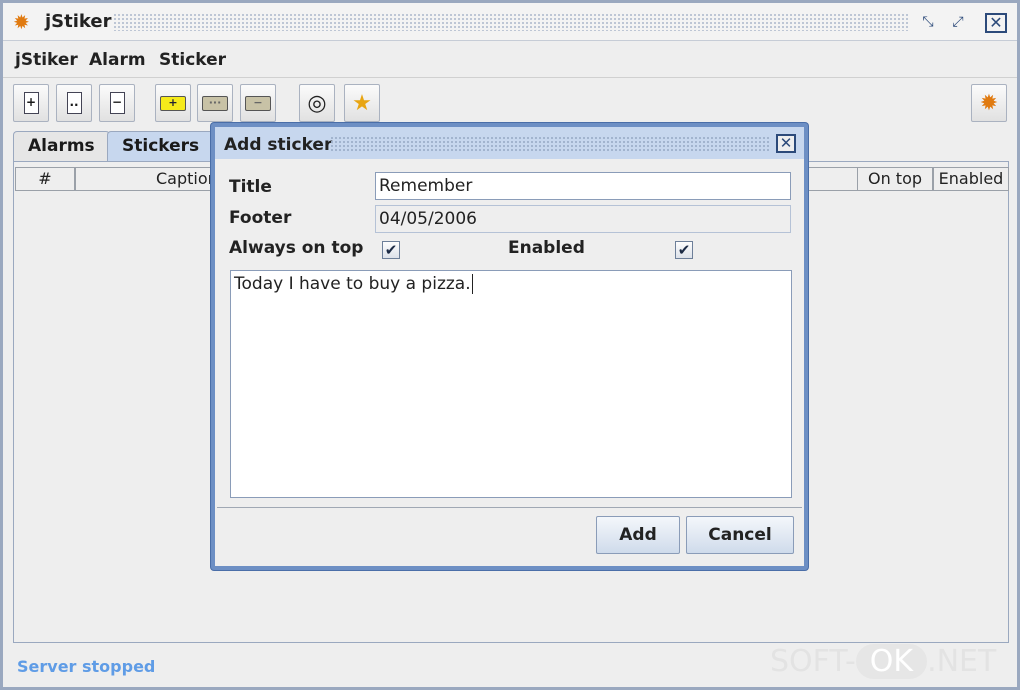 This screenshot has width=1020, height=690. I want to click on remove-document-icon: −, so click(117, 103).